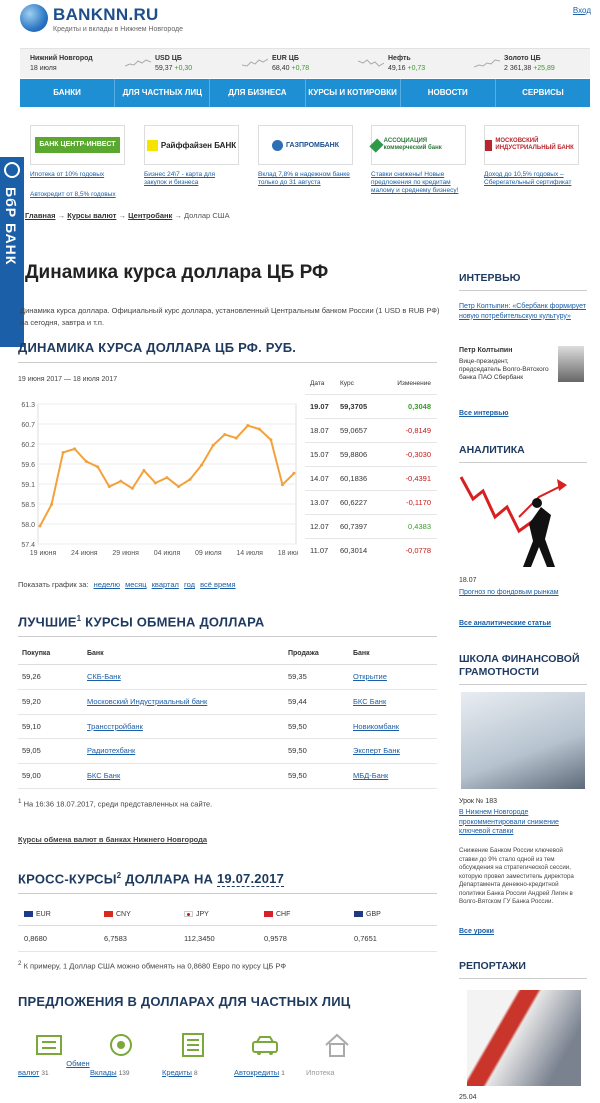 The image size is (600, 1103). What do you see at coordinates (250, 879) in the screenshot?
I see `cross-date-picker: 19.07.2017` at bounding box center [250, 879].